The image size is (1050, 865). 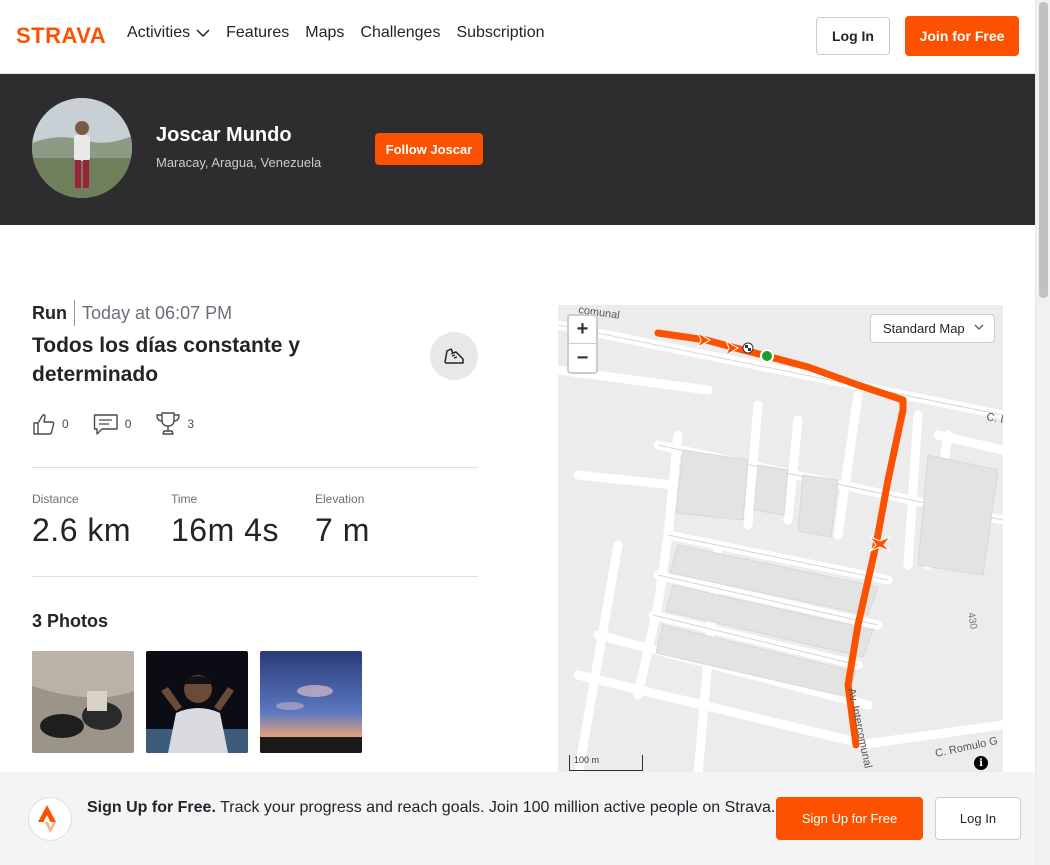 I want to click on nav-challenges: Challenges, so click(x=400, y=33).